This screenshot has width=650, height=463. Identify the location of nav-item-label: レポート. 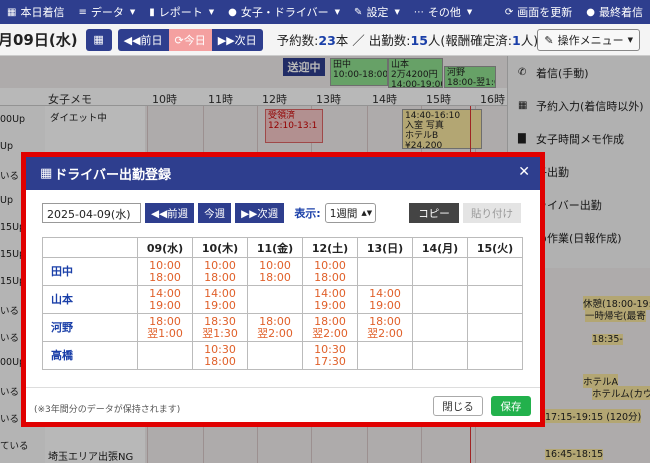
(180, 12).